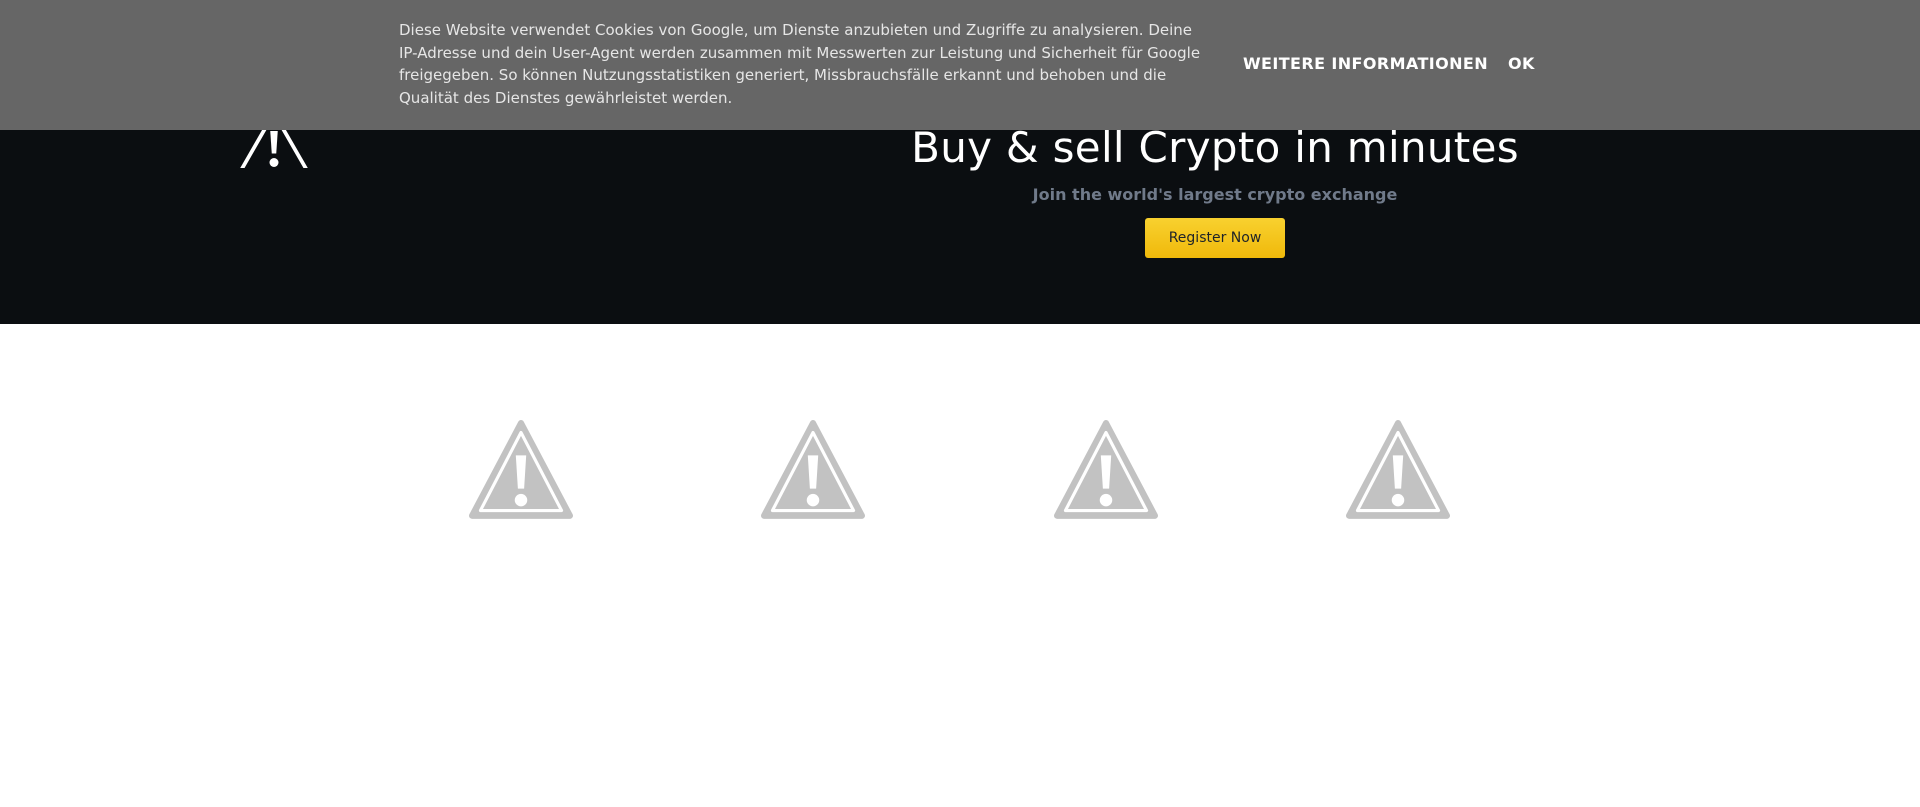 The image size is (1920, 807). I want to click on cookie-banner-actions: WEITERE INFORMATIONEN OK, so click(1389, 64).